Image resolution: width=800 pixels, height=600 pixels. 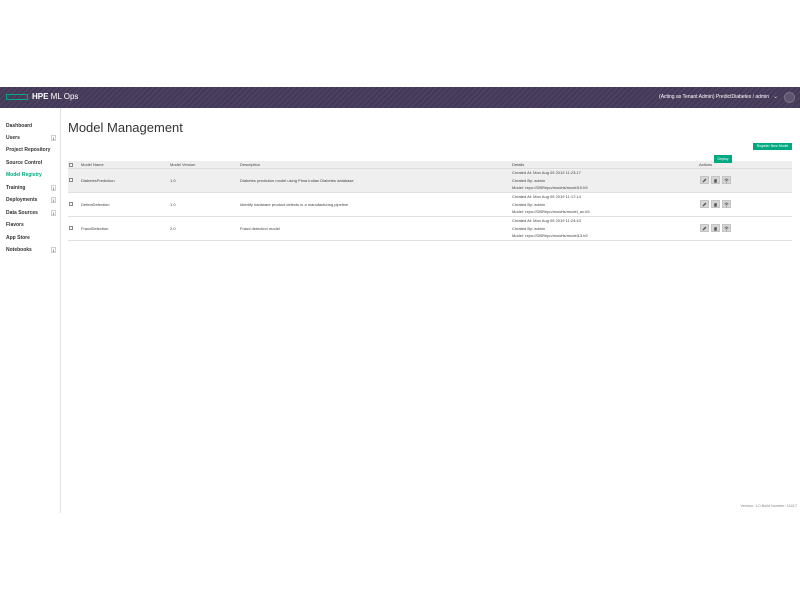 I want to click on register-new-model-button: Register New Model, so click(x=772, y=146).